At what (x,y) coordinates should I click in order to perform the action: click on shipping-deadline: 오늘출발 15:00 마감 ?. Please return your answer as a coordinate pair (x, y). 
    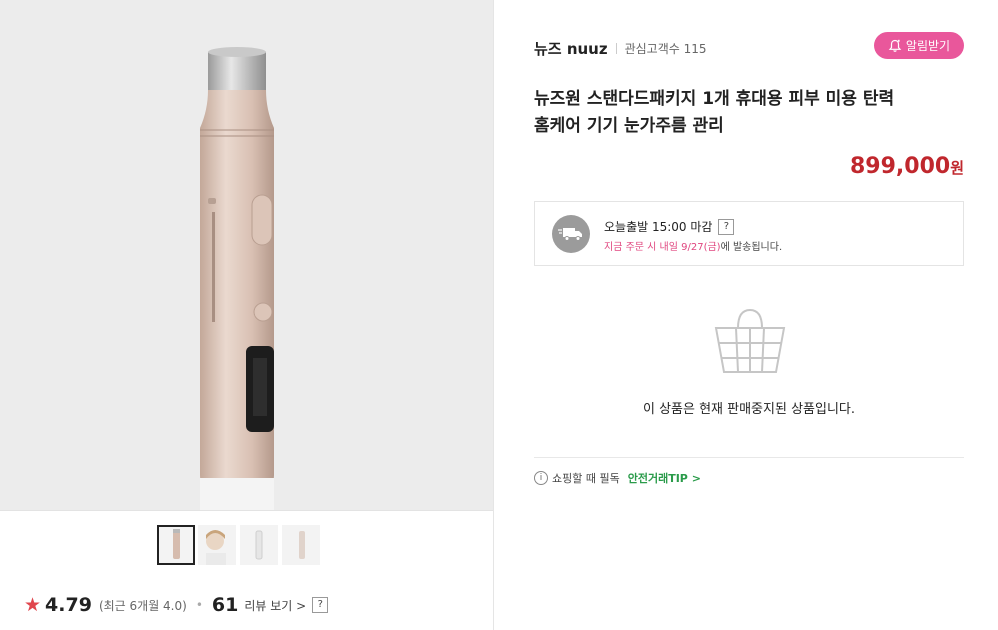
    Looking at the image, I should click on (669, 226).